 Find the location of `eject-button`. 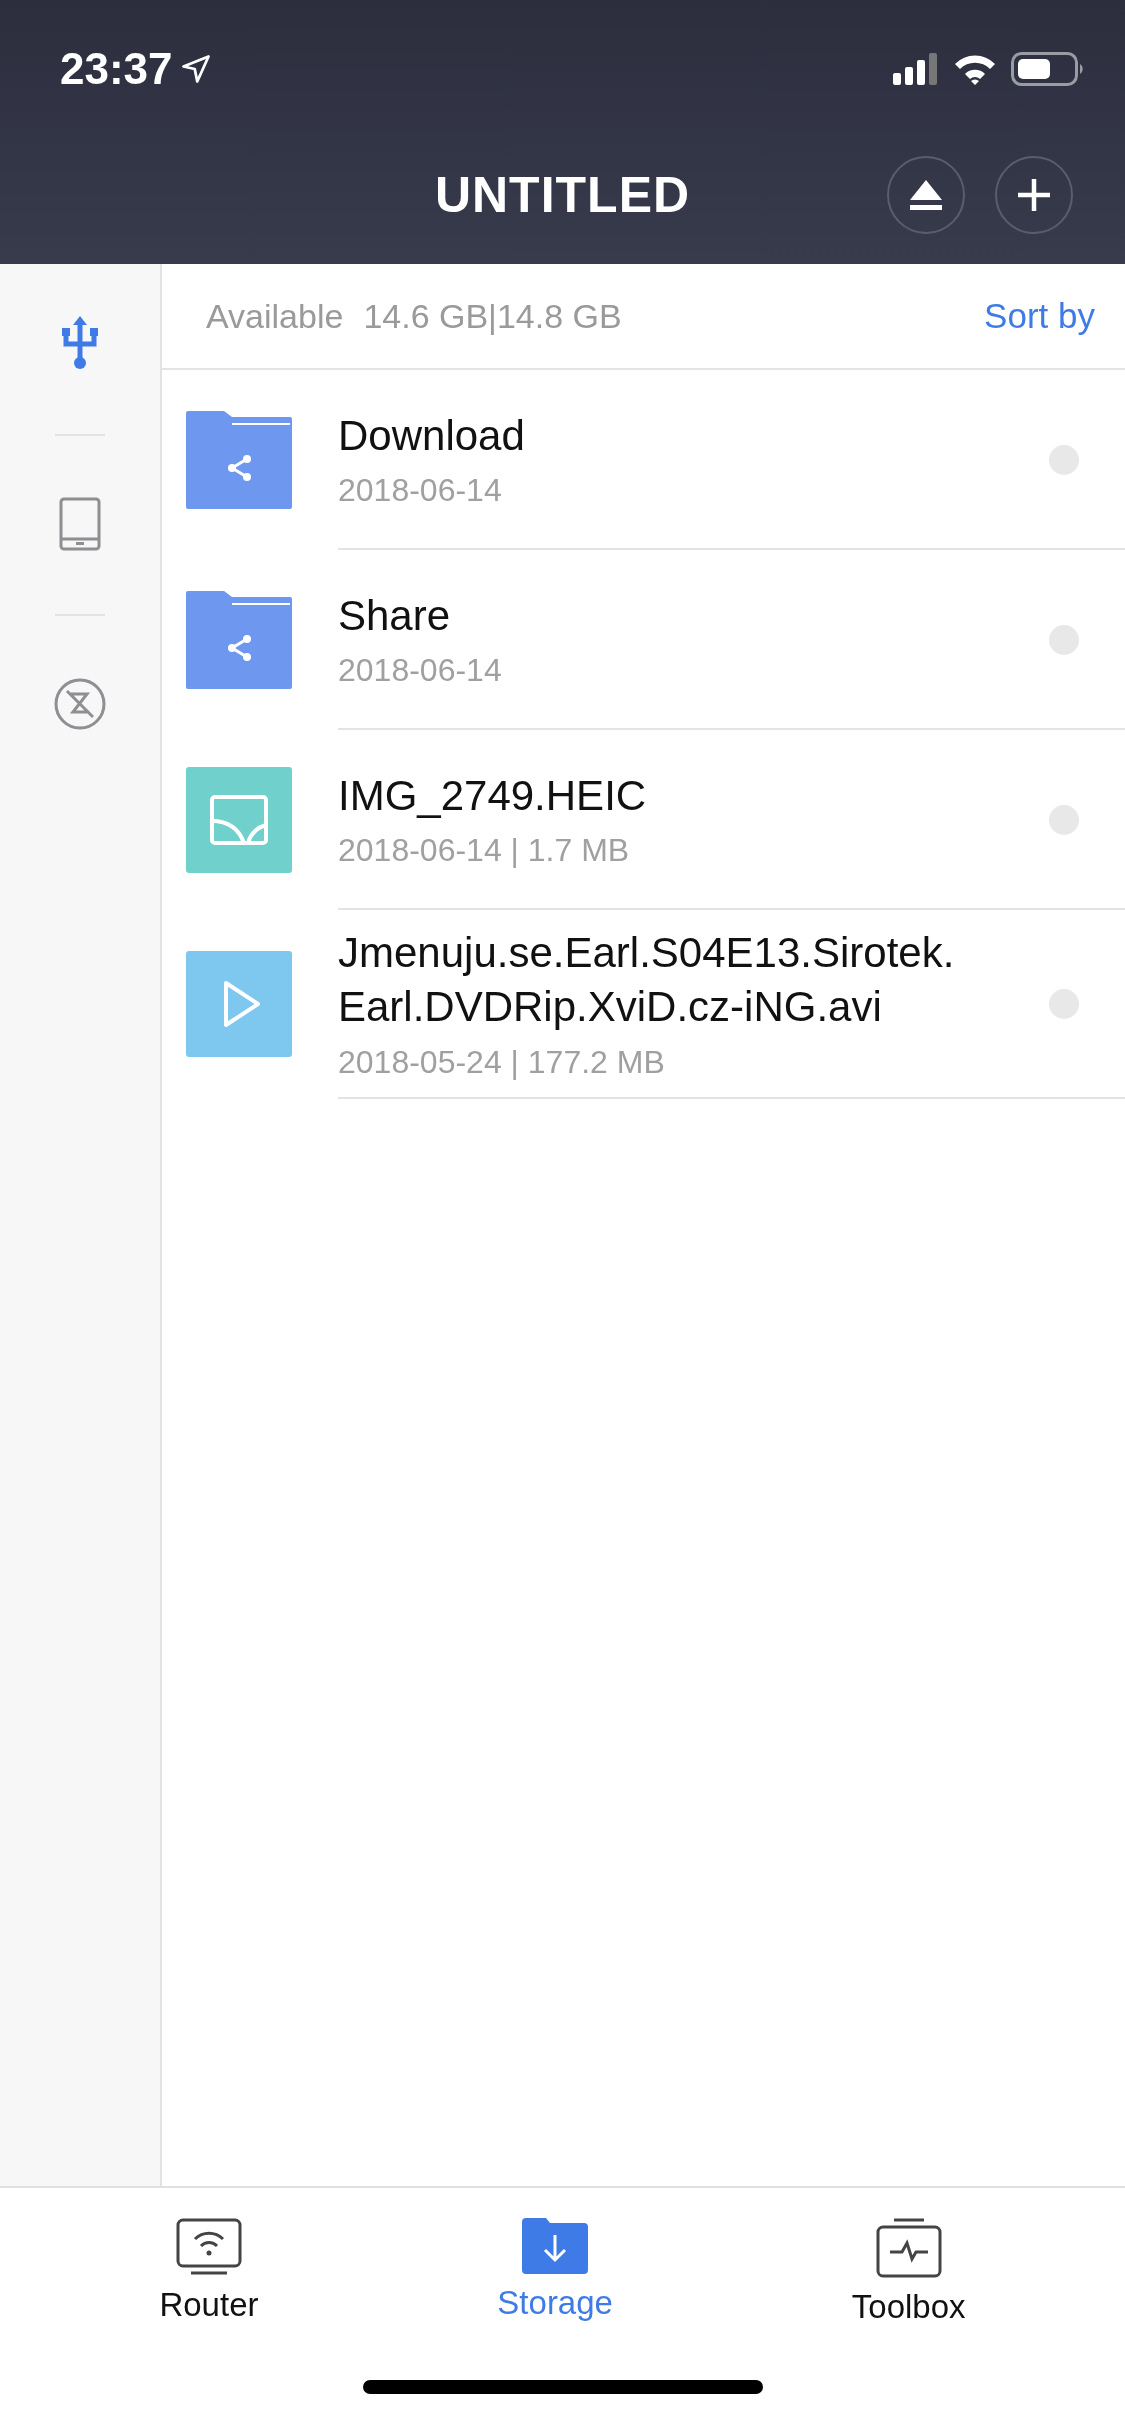

eject-button is located at coordinates (926, 195).